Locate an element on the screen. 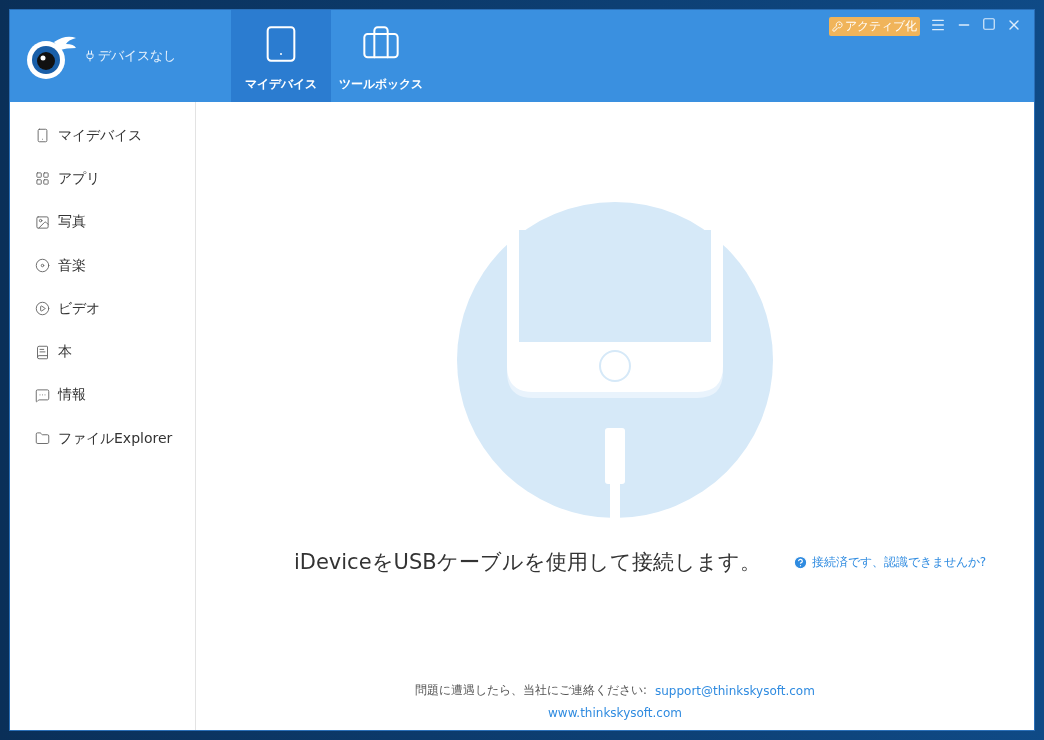  image-icon is located at coordinates (42, 222).